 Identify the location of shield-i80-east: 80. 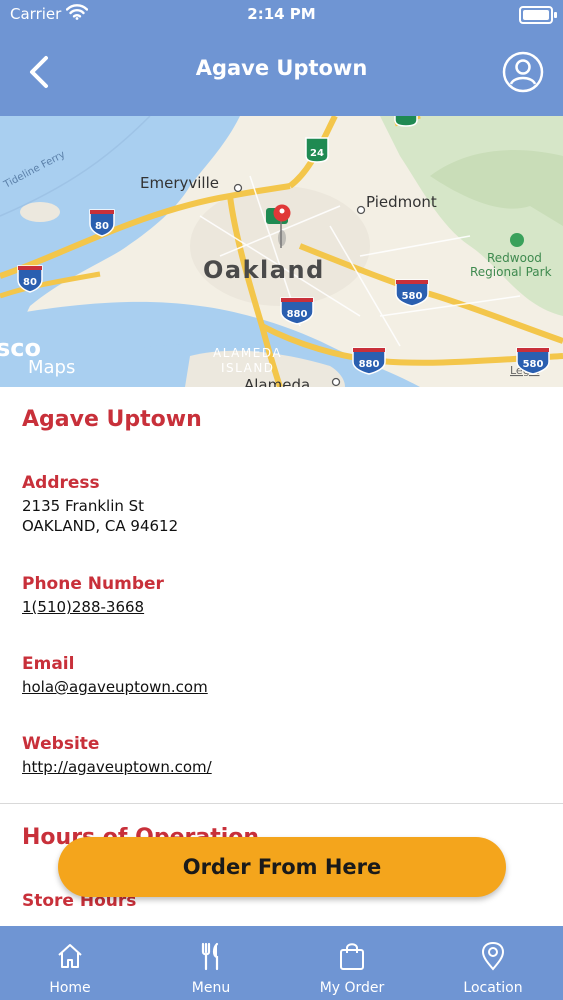
(102, 223).